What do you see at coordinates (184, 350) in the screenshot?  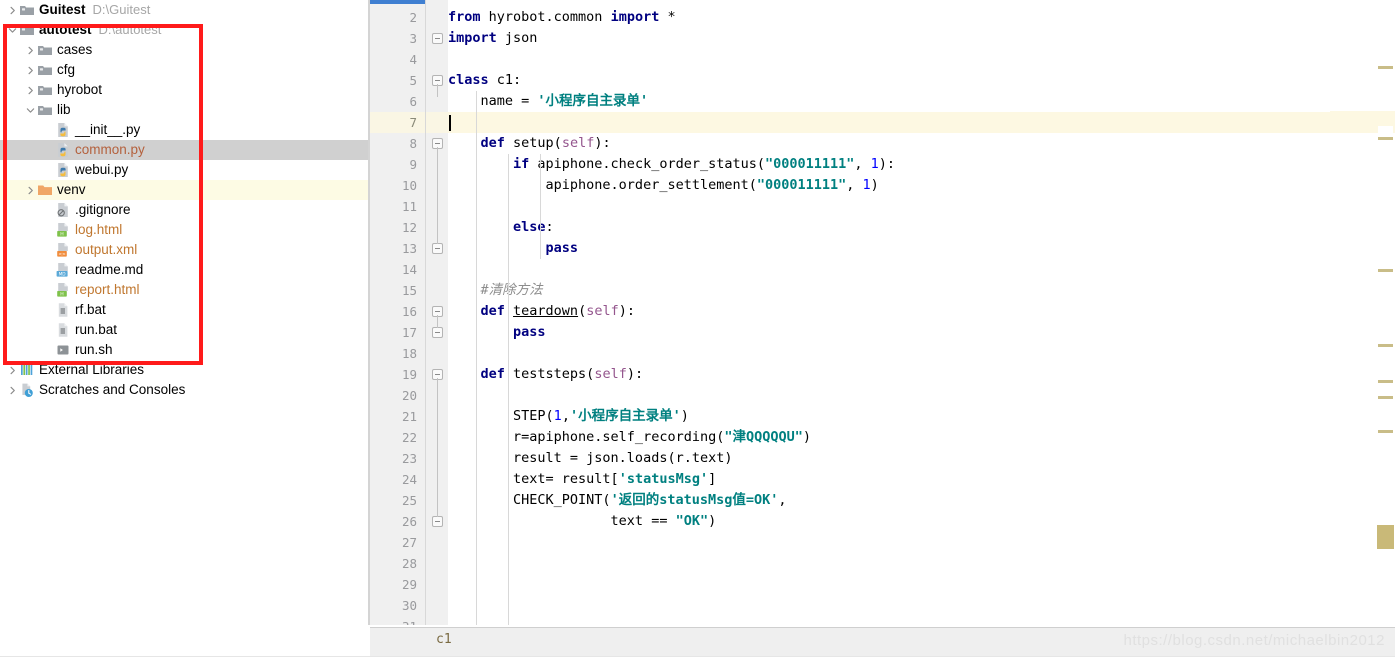 I see `tree-item-run-sh: run.sh` at bounding box center [184, 350].